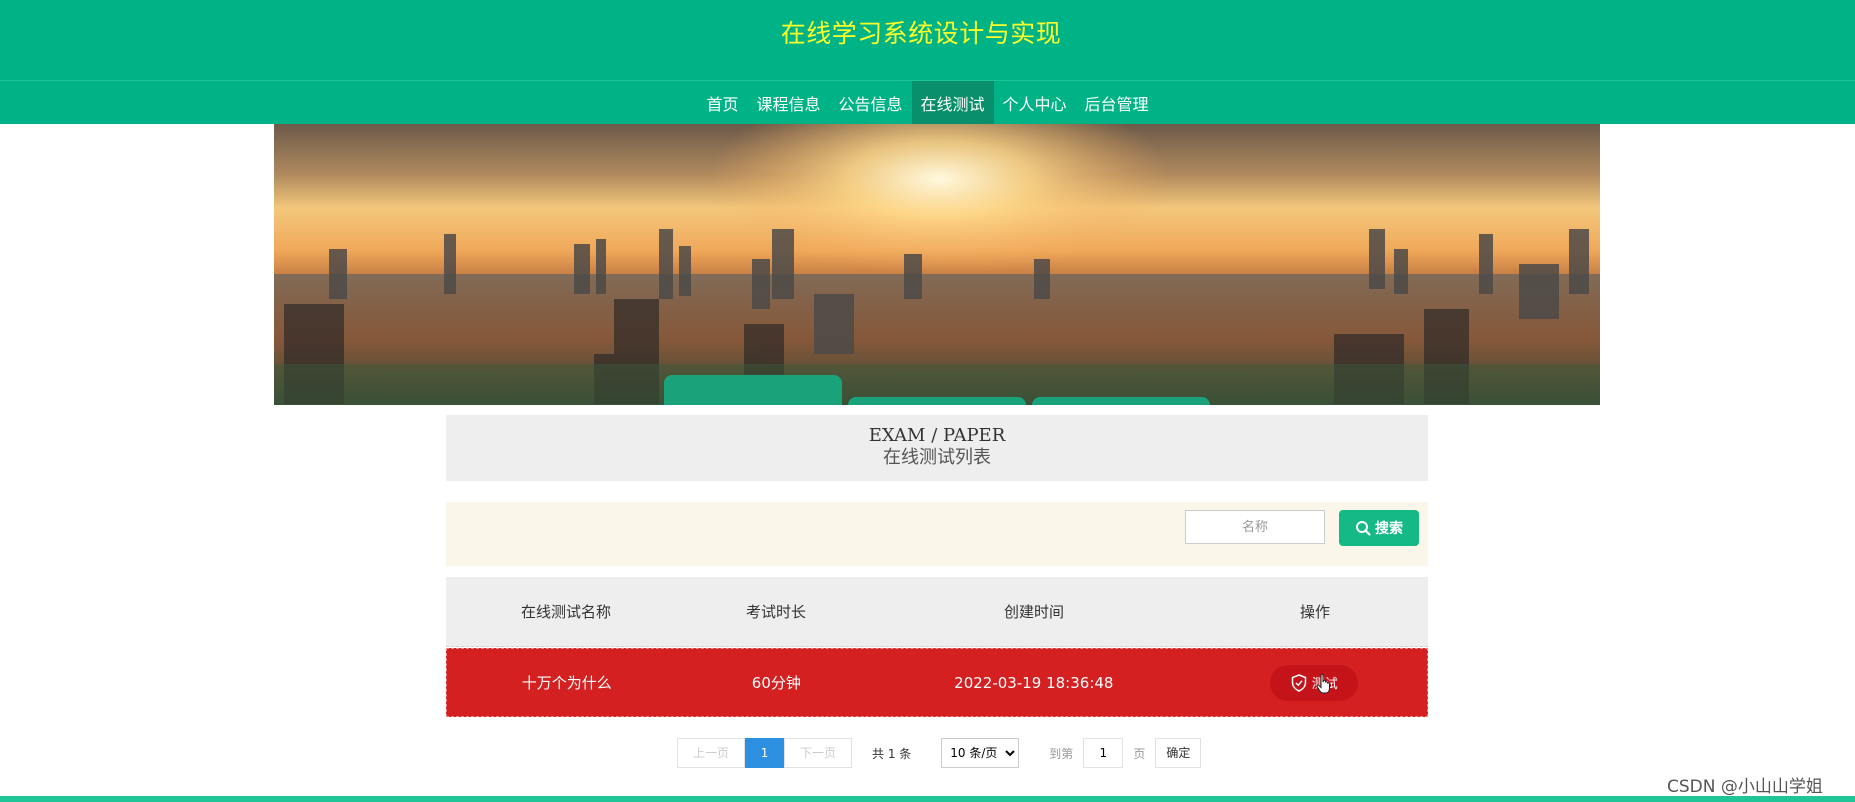  Describe the element at coordinates (1389, 529) in the screenshot. I see `search-button-label: 搜索` at that location.